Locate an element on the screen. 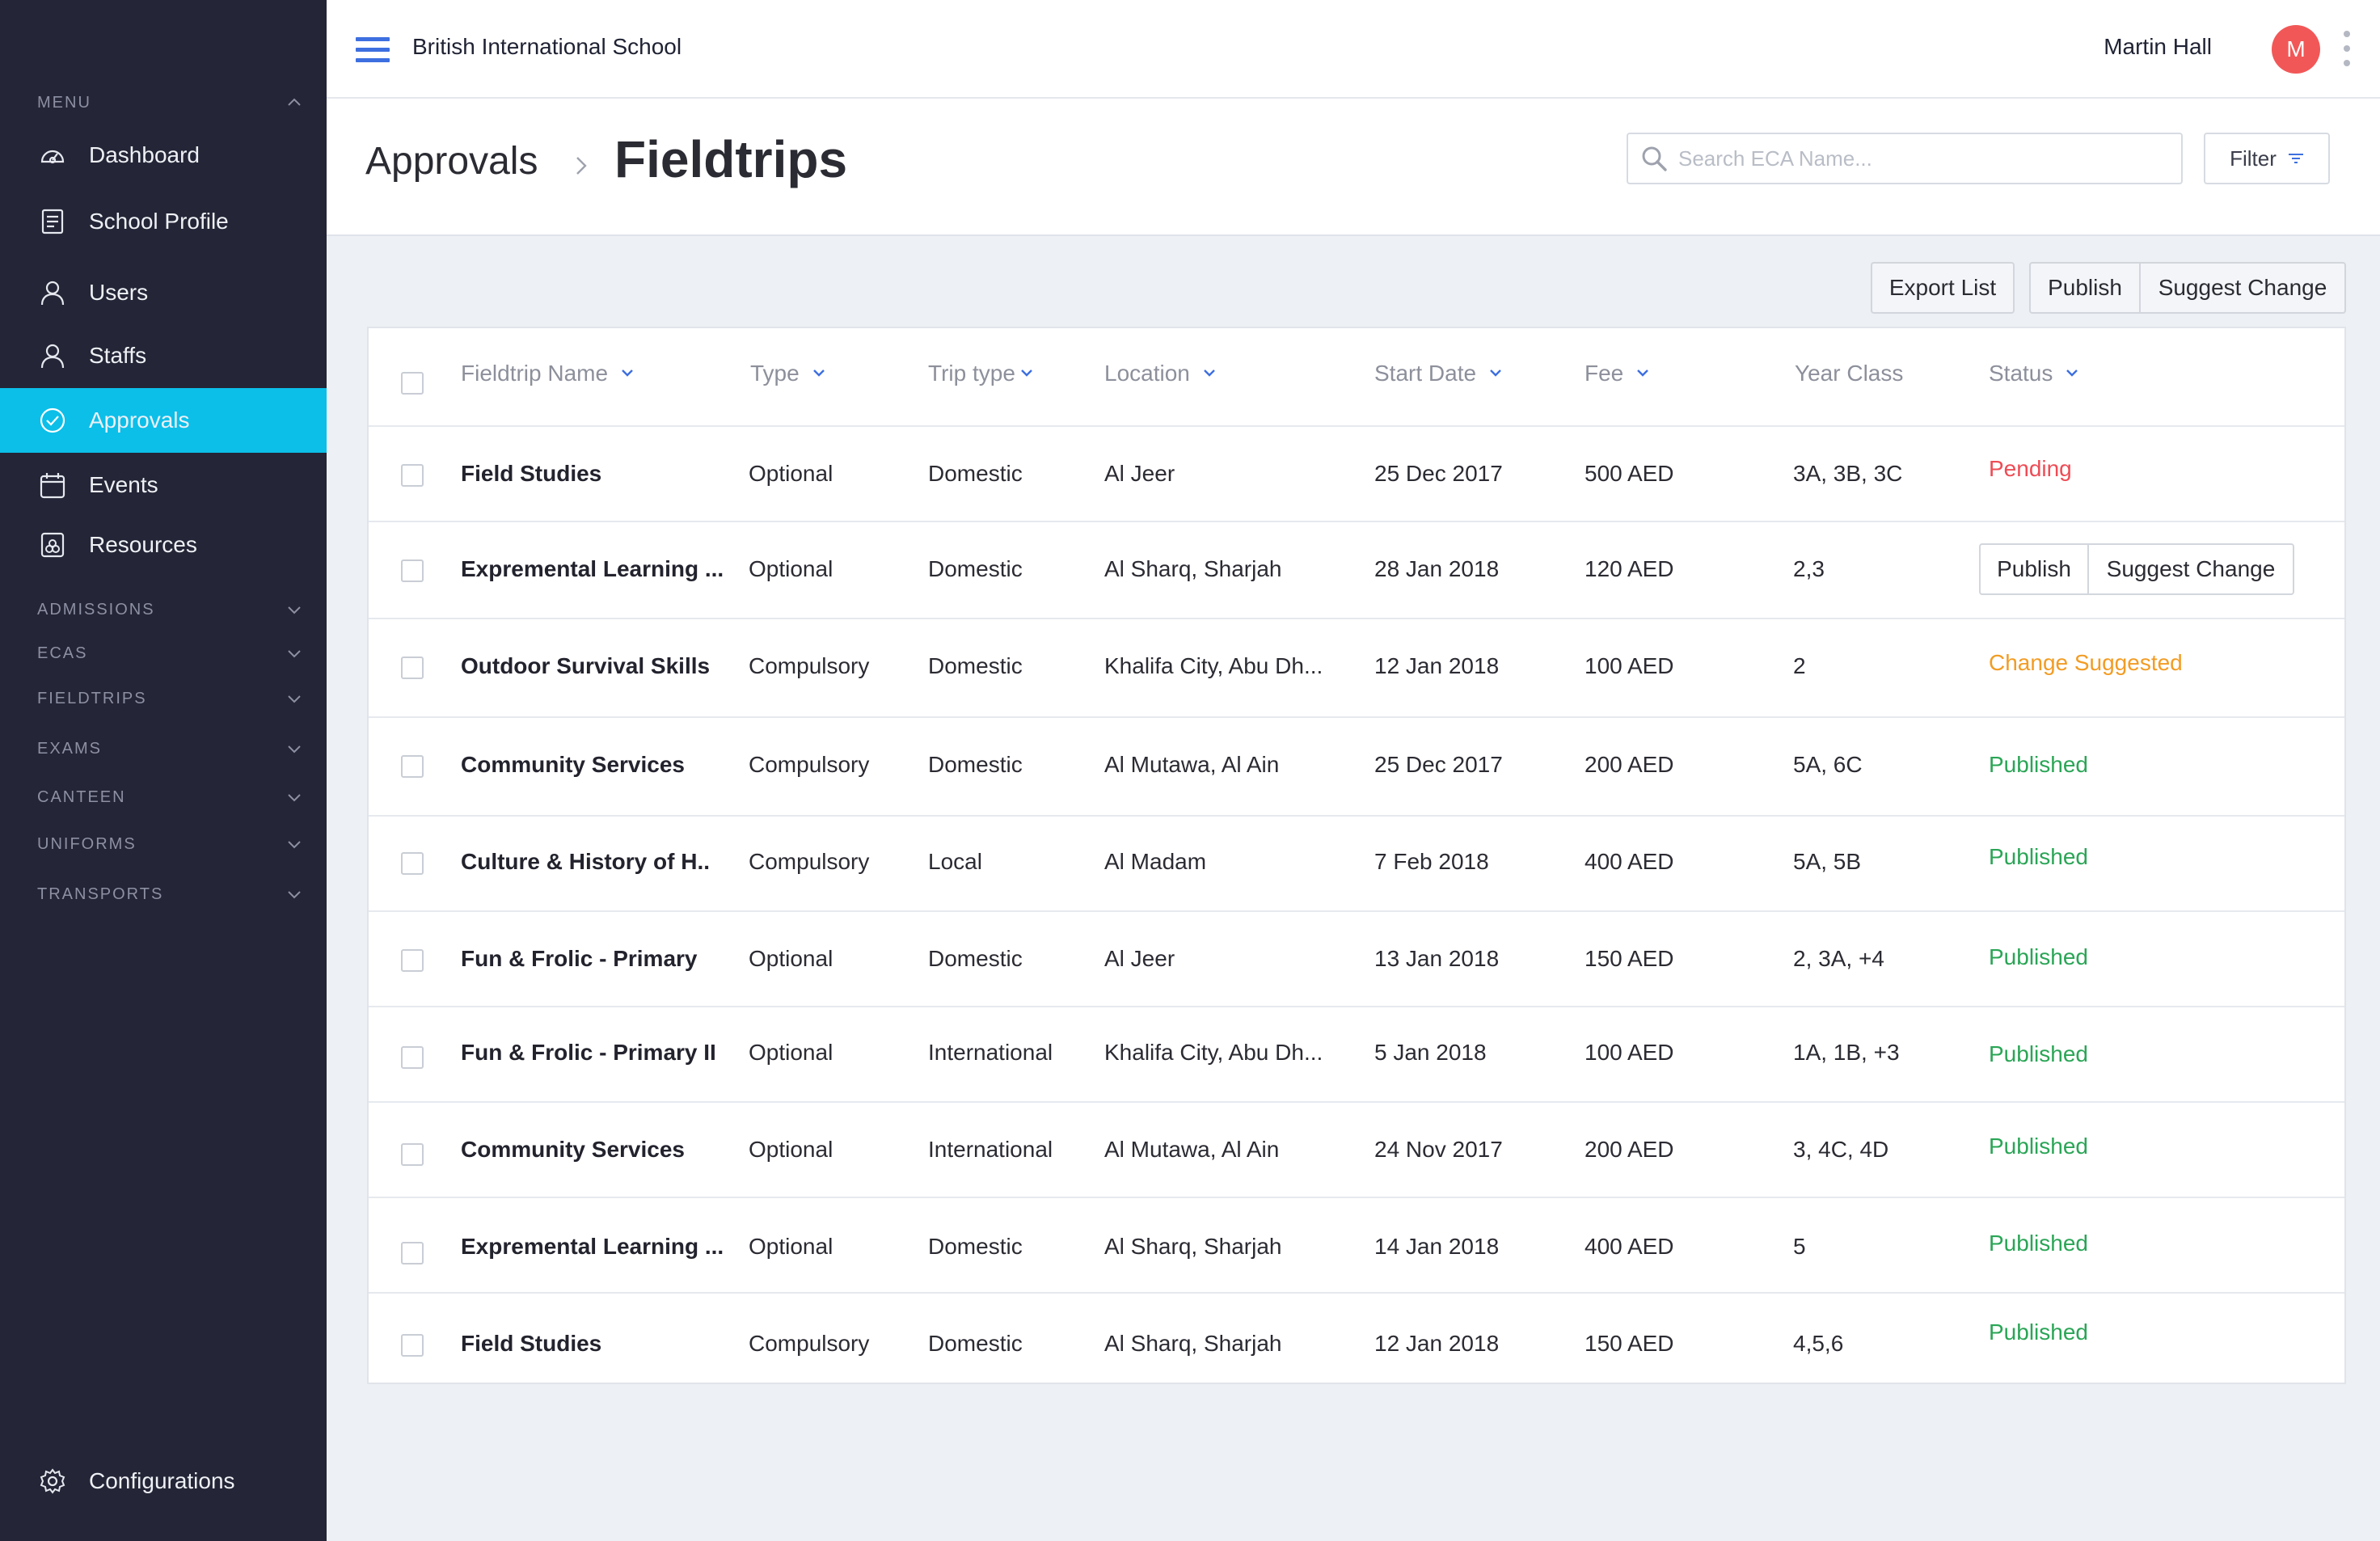 This screenshot has height=1541, width=2380. breadcrumb-parent: Approvals is located at coordinates (451, 161).